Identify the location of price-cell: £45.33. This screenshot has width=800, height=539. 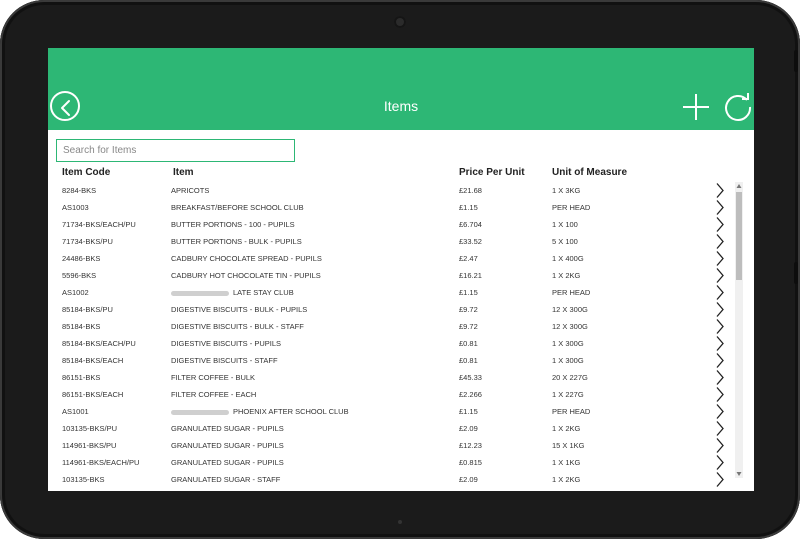
(470, 377).